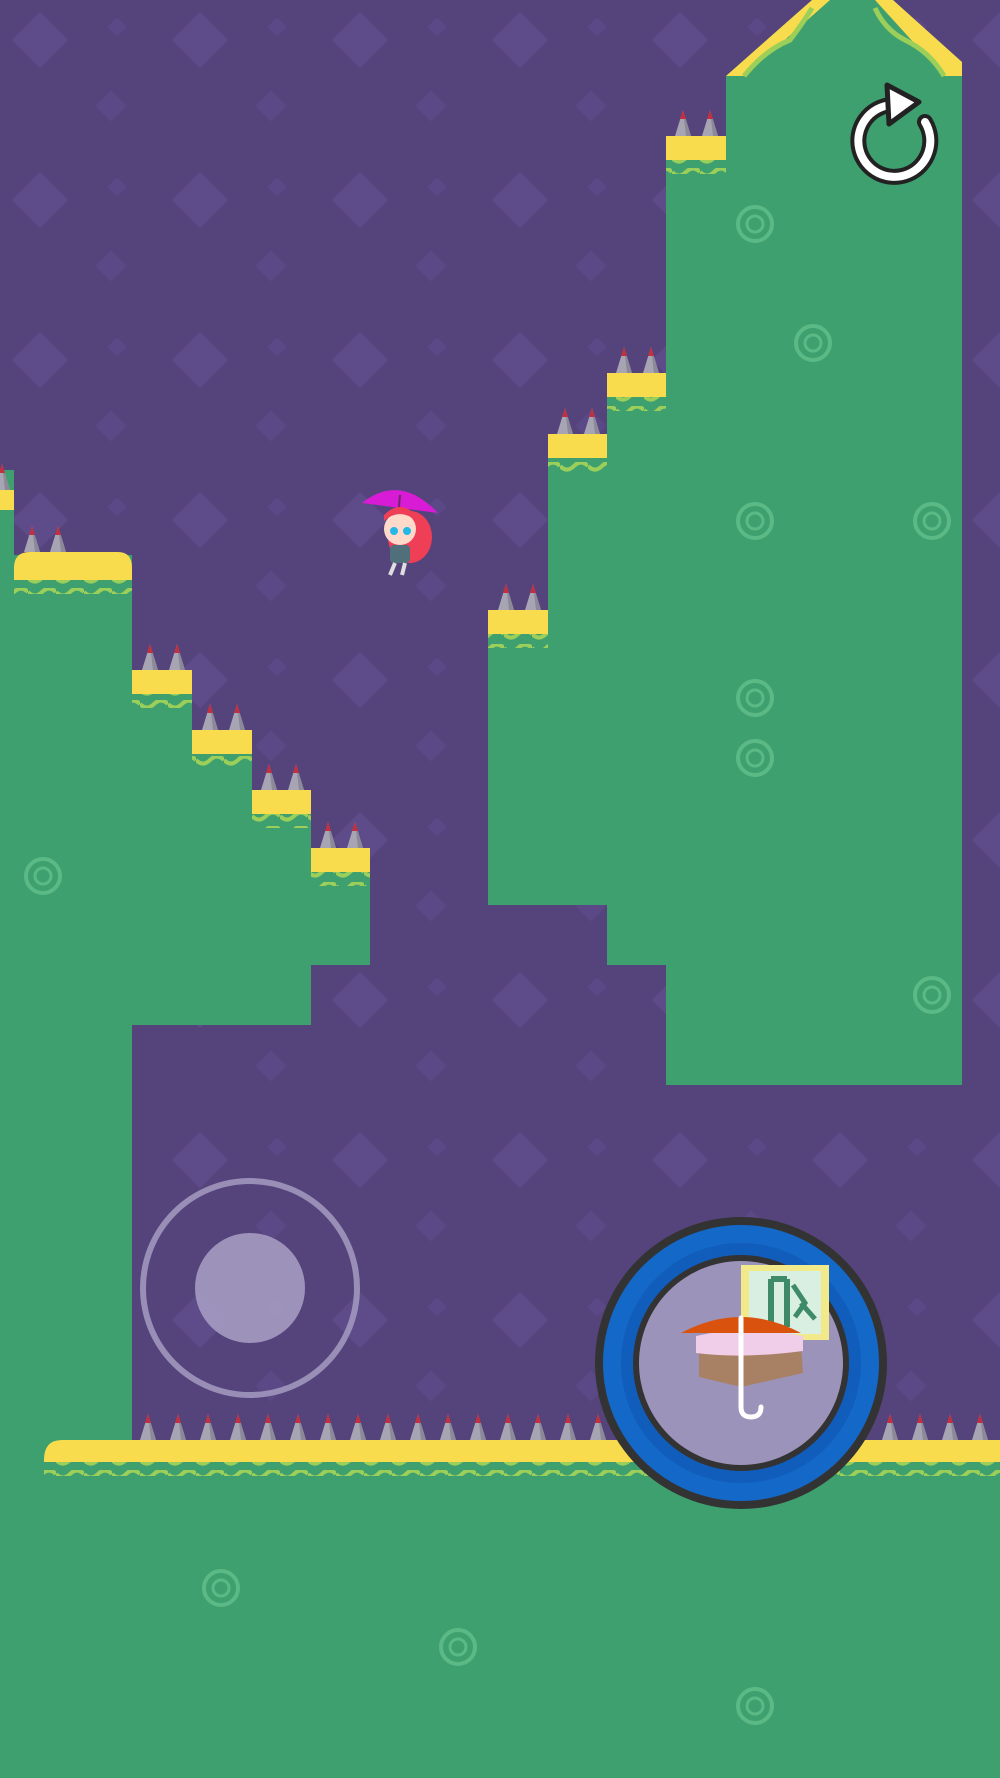  What do you see at coordinates (741, 1363) in the screenshot?
I see `umbrella-action-button` at bounding box center [741, 1363].